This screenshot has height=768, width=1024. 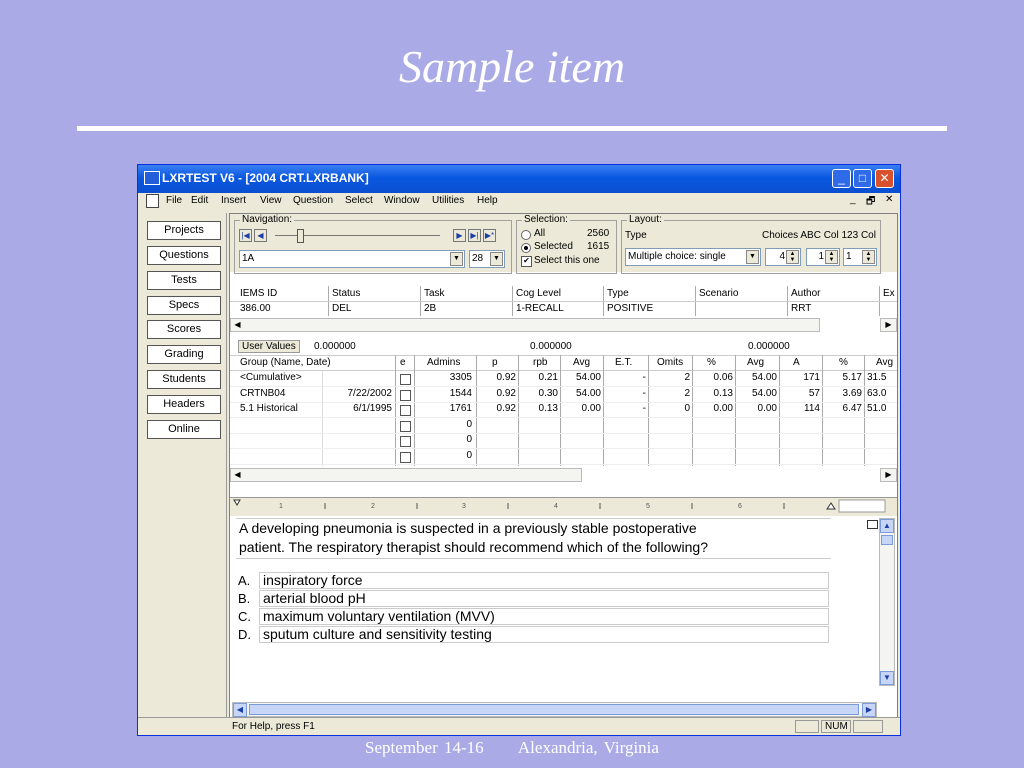 I want to click on title-bar: LXRTEST V6 - [2004 CRT.LXRBANK] _ □ ✕, so click(x=519, y=179).